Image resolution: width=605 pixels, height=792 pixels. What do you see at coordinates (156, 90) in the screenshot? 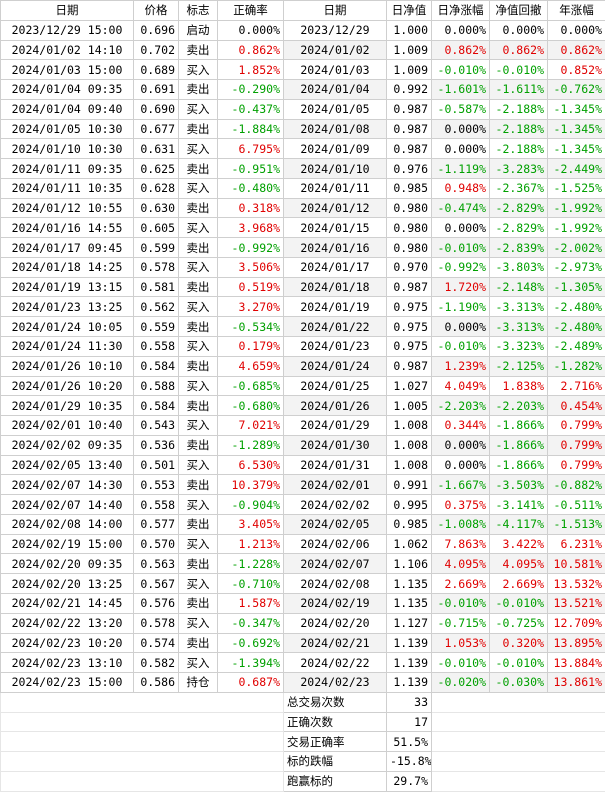
I see `cell-price: 0.691` at bounding box center [156, 90].